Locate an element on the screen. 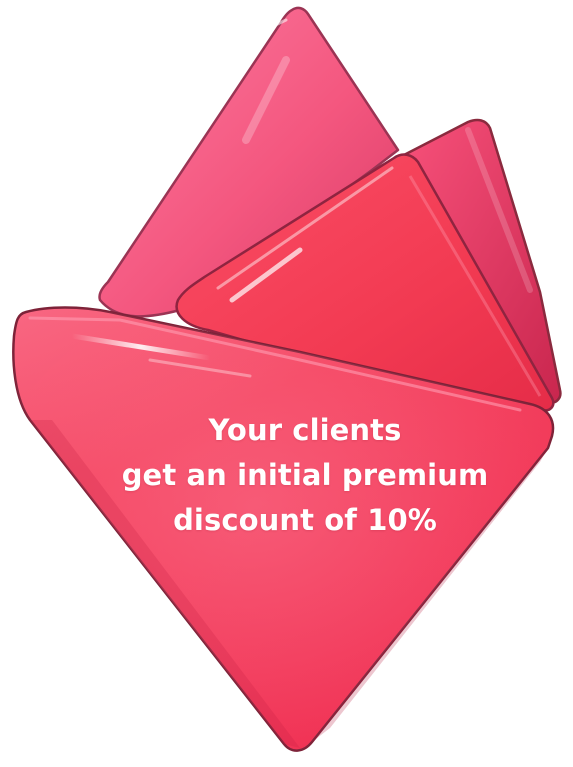 Image resolution: width=573 pixels, height=767 pixels. promo-line-3: discount of 10% is located at coordinates (305, 520).